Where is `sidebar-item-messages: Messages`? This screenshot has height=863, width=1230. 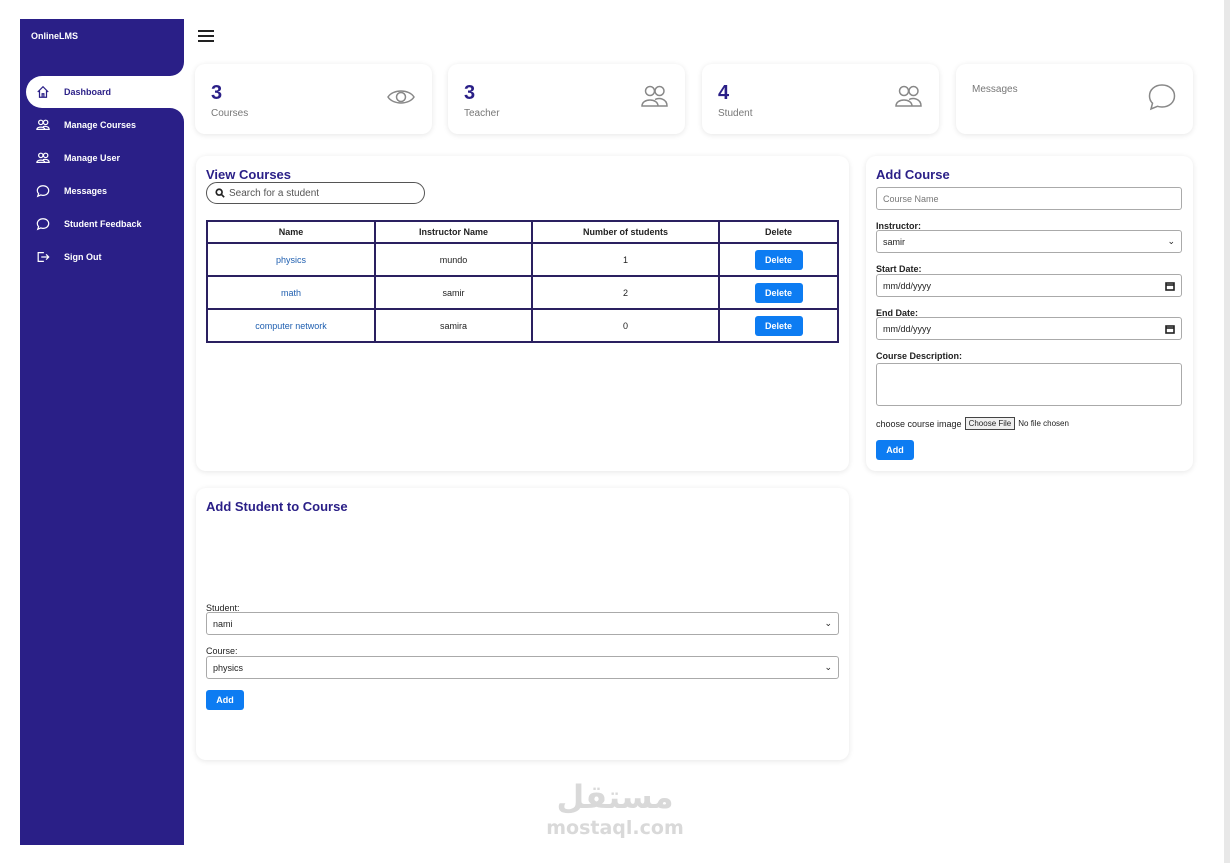
sidebar-item-messages: Messages is located at coordinates (102, 190).